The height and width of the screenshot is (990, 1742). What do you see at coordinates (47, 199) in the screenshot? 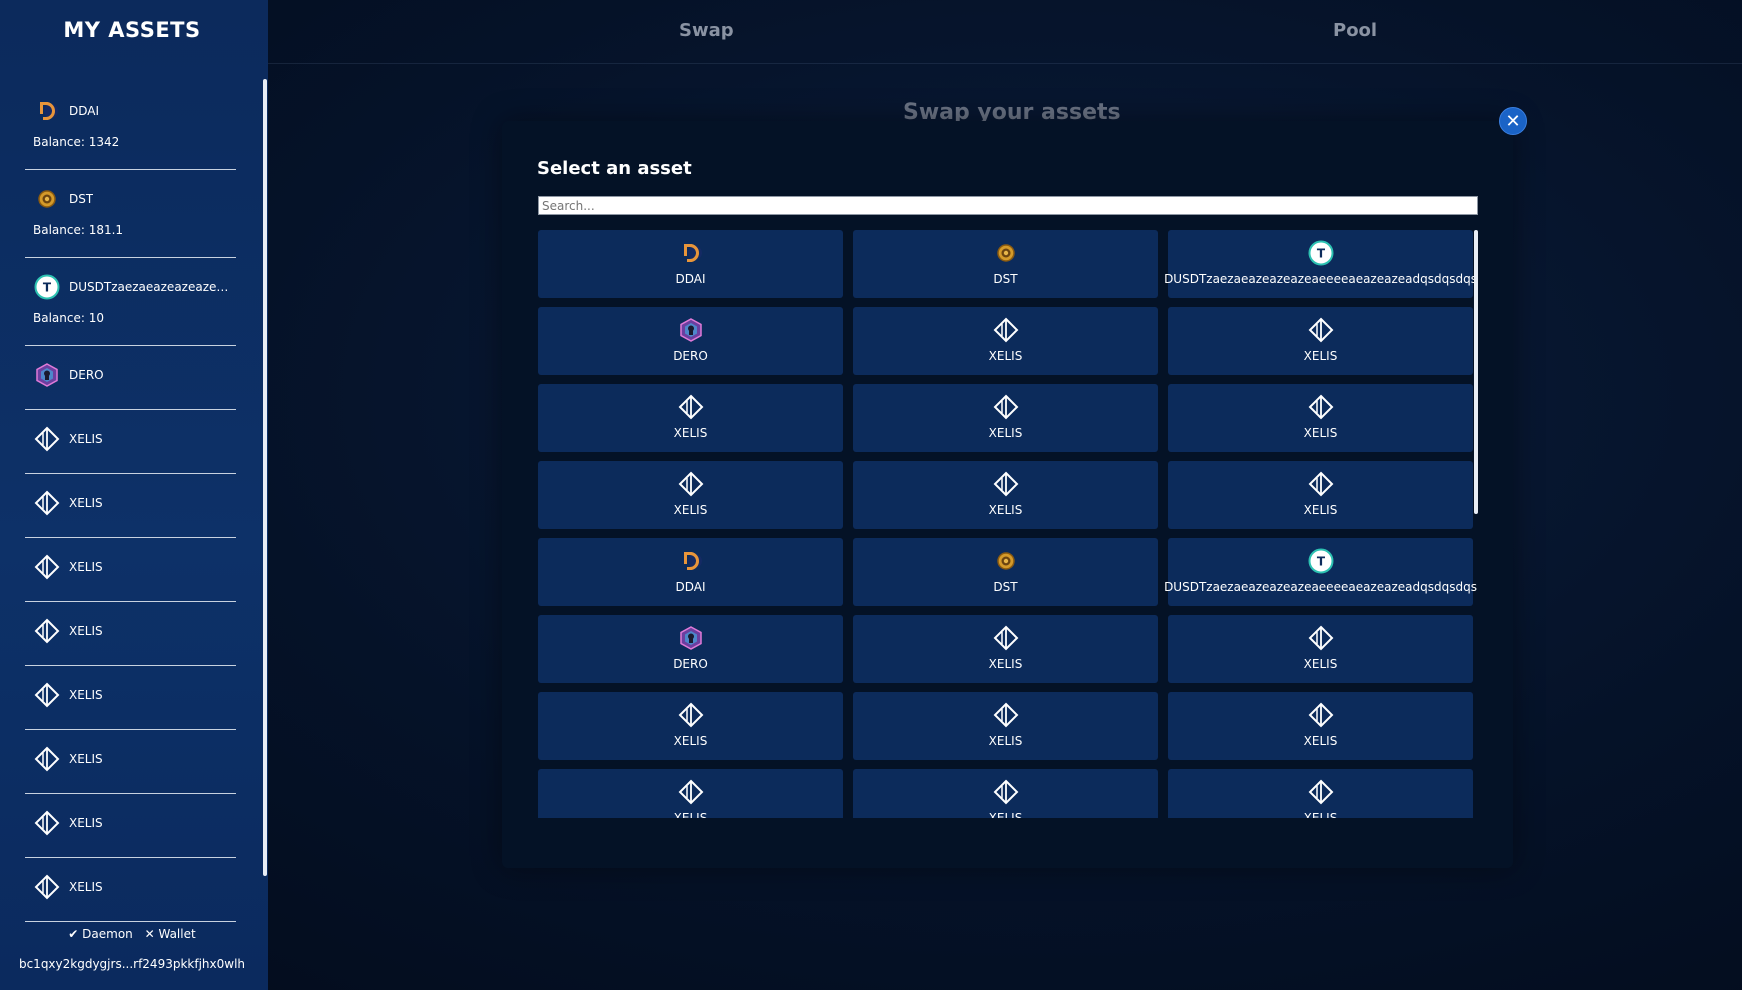
I see `dst-icon` at bounding box center [47, 199].